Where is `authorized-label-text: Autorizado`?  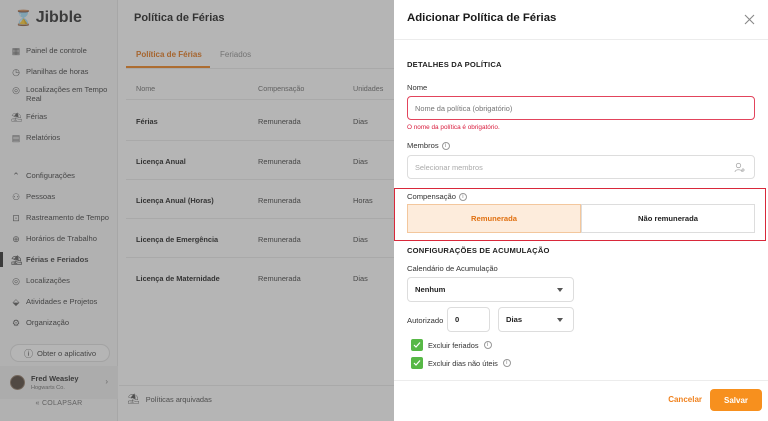
authorized-label-text: Autorizado is located at coordinates (425, 320).